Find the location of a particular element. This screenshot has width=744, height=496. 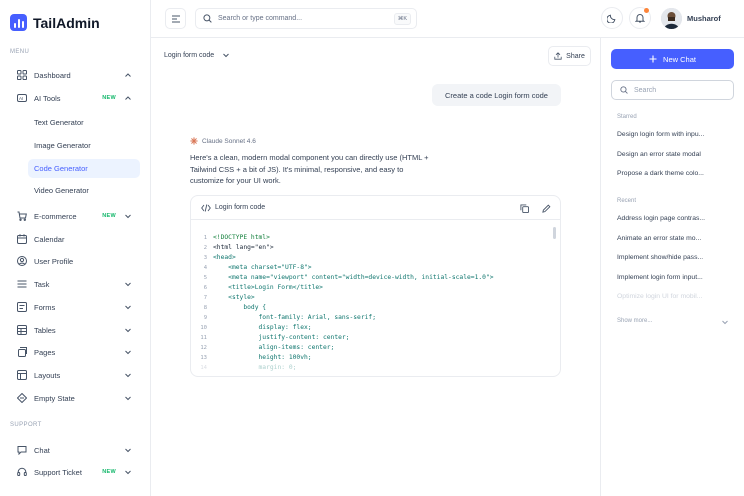

code-block-title: Login form code is located at coordinates (240, 207).